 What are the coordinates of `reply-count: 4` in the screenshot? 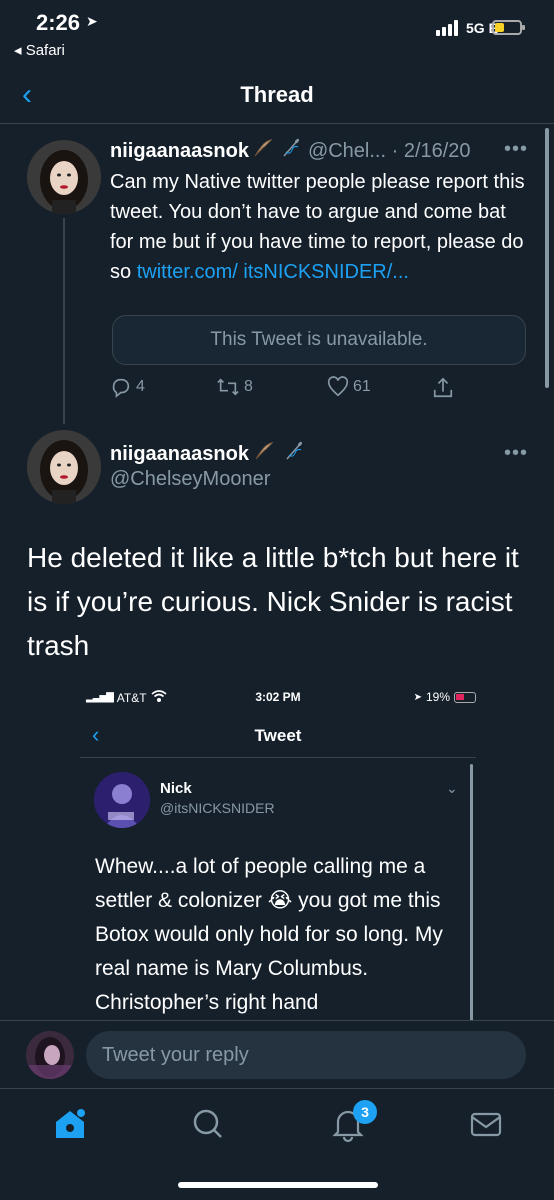 It's located at (140, 386).